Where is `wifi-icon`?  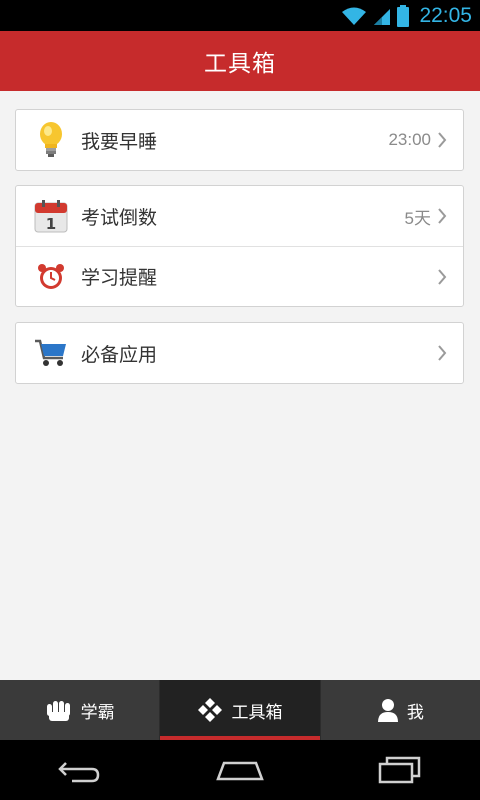 wifi-icon is located at coordinates (354, 16).